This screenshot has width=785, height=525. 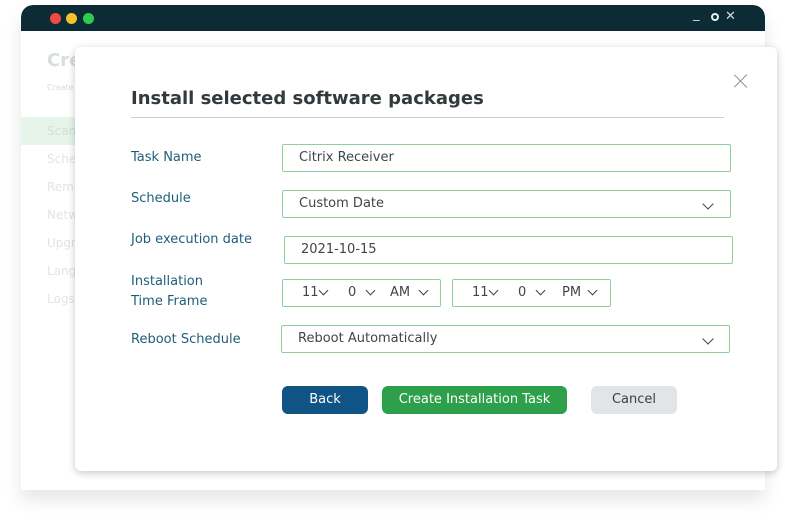 I want to click on minimize-icon: _, so click(x=696, y=15).